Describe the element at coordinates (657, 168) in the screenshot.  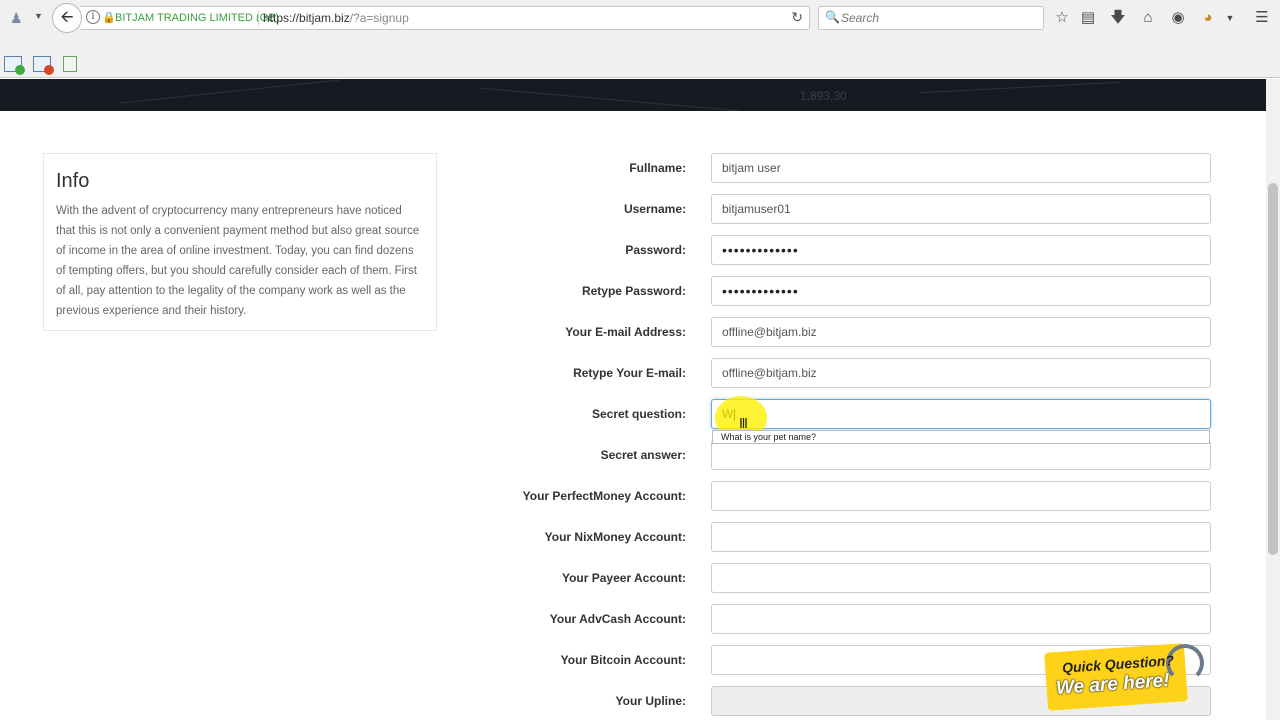
I see `label-fullname: Fullname:` at that location.